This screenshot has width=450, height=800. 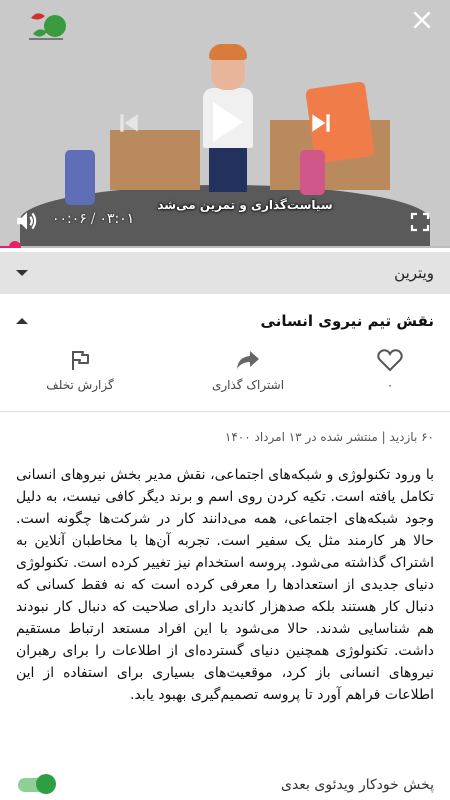 What do you see at coordinates (69, 219) in the screenshot?
I see `current-time: ۰۰:۰۶` at bounding box center [69, 219].